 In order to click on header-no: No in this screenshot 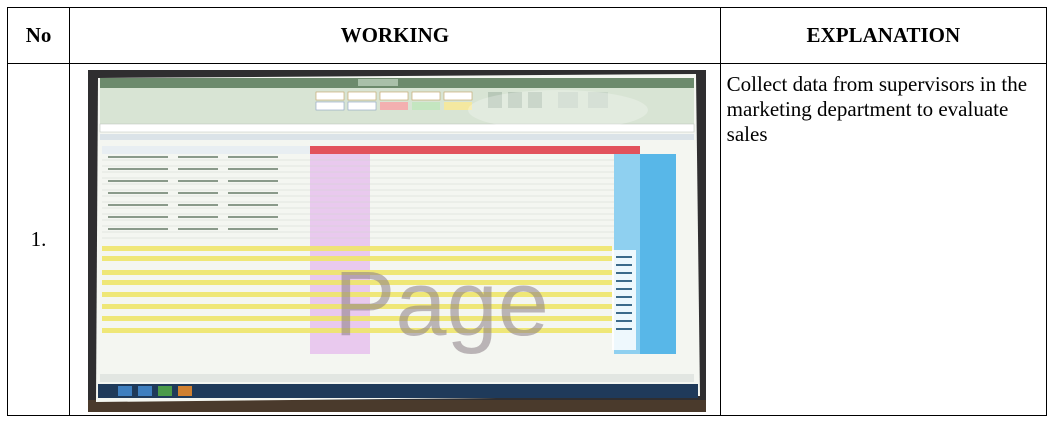, I will do `click(38, 35)`.